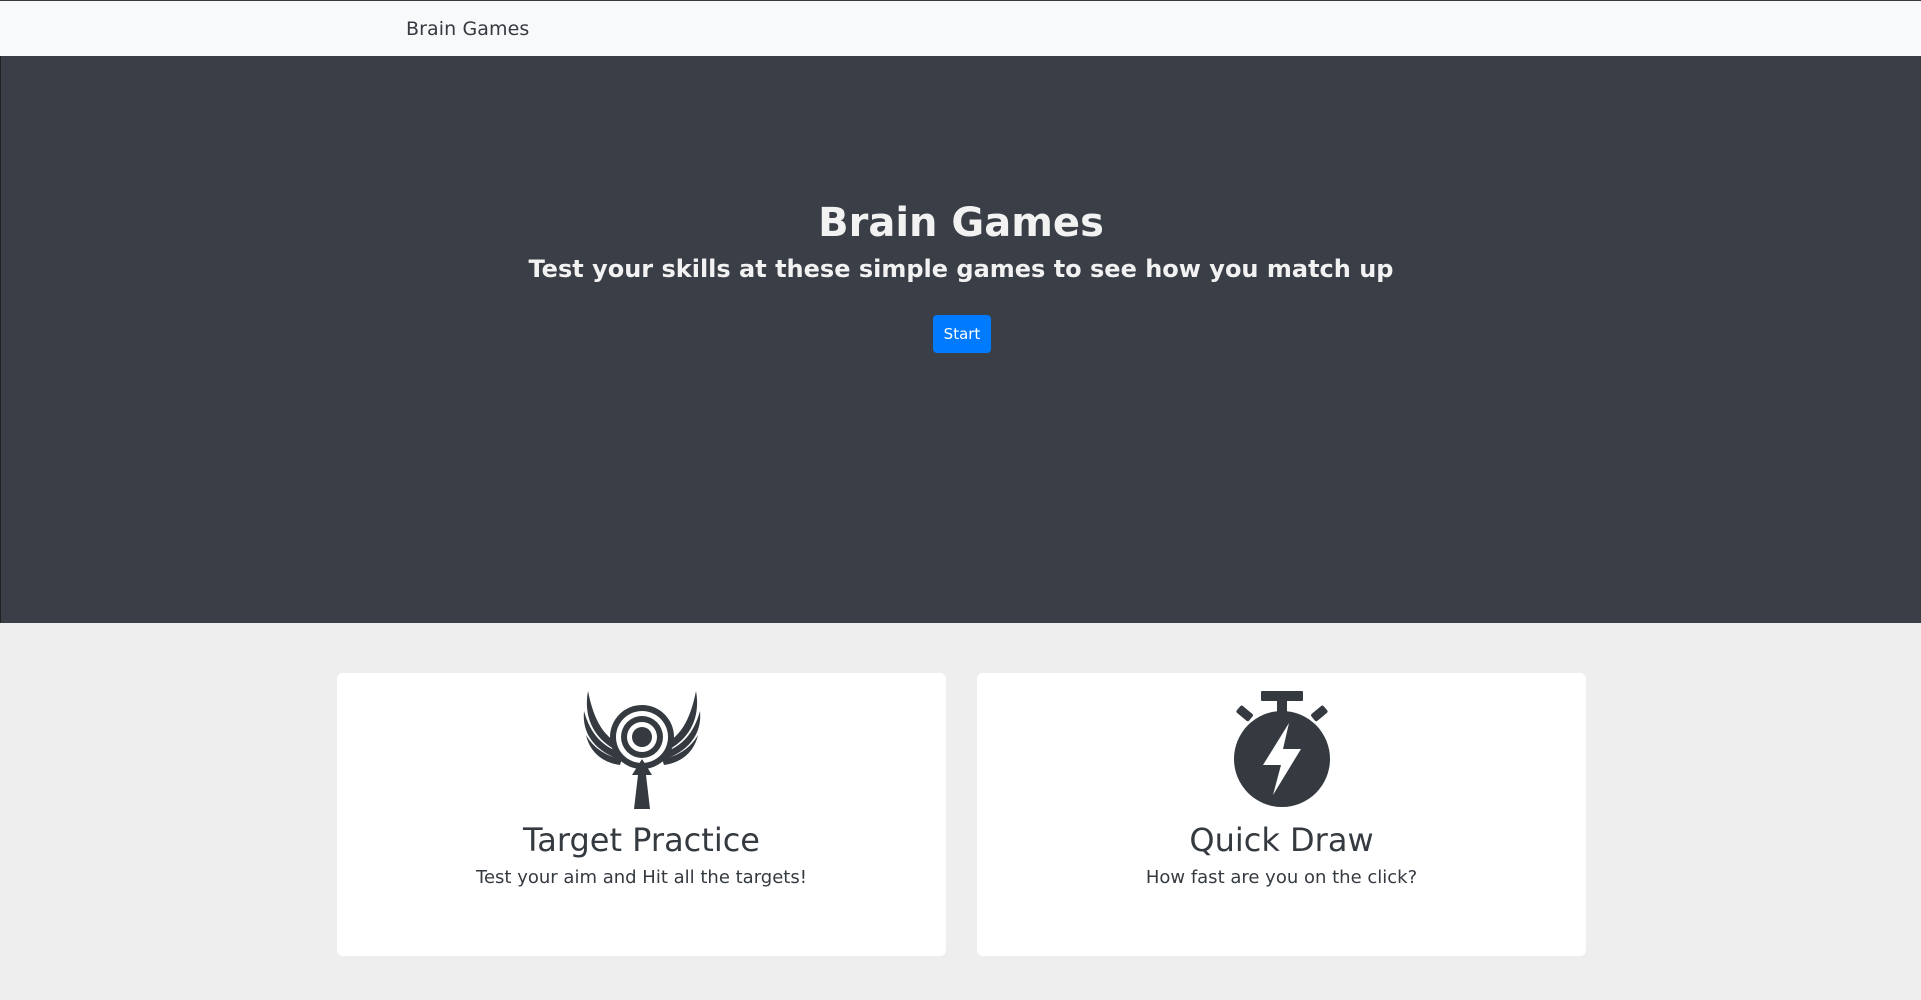 This screenshot has width=1921, height=1000. Describe the element at coordinates (960, 28) in the screenshot. I see `navbar: Brain Games` at that location.